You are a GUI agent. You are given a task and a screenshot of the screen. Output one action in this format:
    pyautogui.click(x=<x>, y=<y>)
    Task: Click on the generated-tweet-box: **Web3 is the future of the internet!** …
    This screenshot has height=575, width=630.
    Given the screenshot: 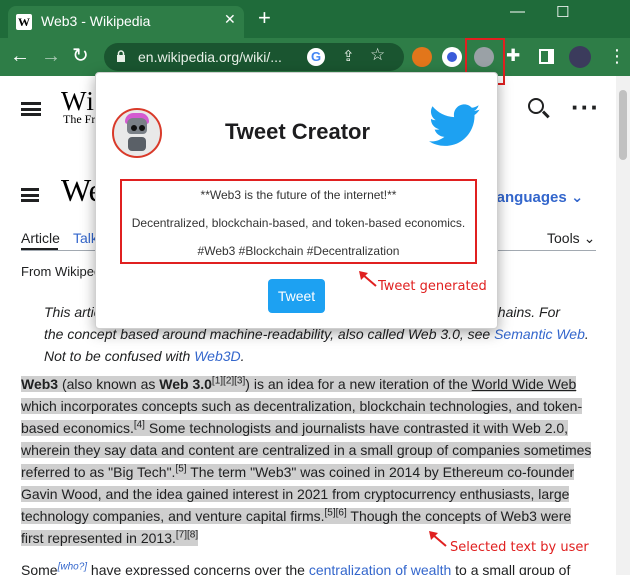 What is the action you would take?
    pyautogui.click(x=298, y=221)
    